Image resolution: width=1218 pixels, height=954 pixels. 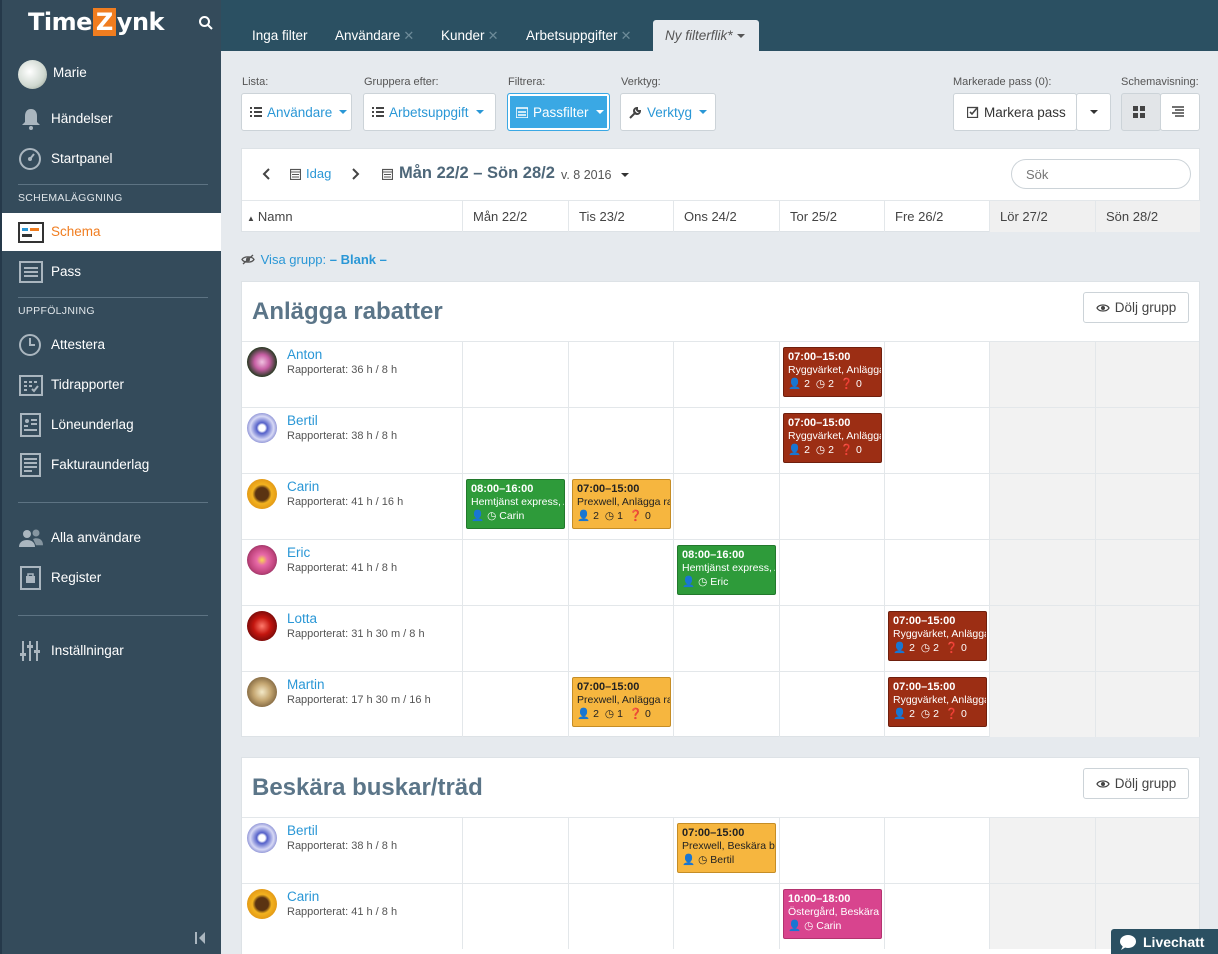 What do you see at coordinates (1136, 307) in the screenshot?
I see `hide-group-button: Dölj grupp` at bounding box center [1136, 307].